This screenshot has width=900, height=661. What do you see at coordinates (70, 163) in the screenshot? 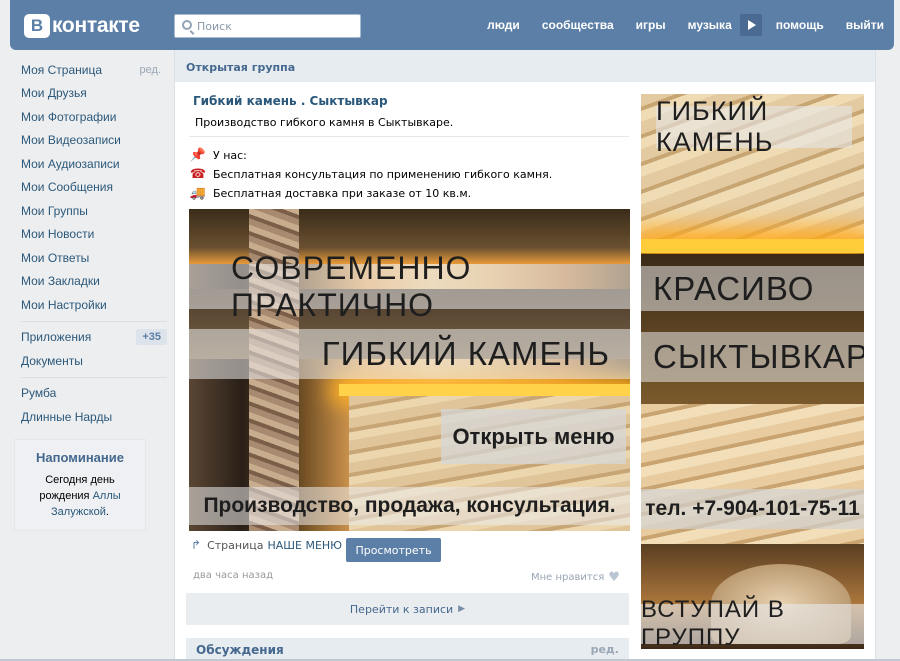
I see `sidebar-item-label: Мои Аудиозаписи` at bounding box center [70, 163].